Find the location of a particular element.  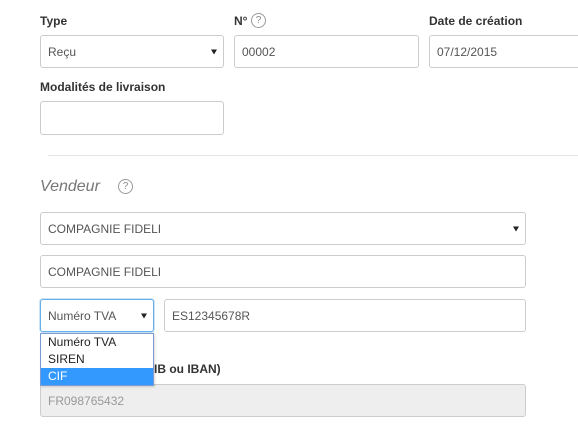

vendor-company-name-value: COMPAGNIE FIDELI is located at coordinates (105, 271).